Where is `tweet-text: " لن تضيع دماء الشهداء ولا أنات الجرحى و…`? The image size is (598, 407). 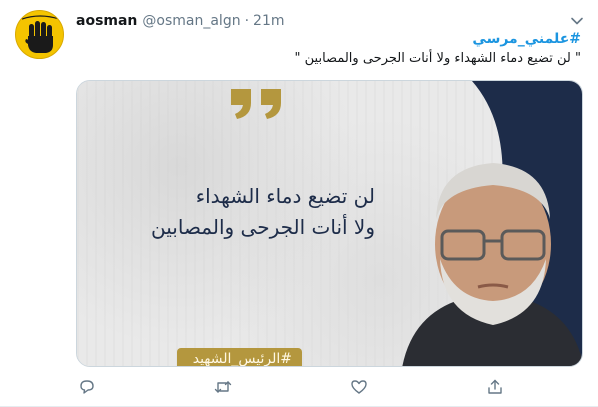 tweet-text: " لن تضيع دماء الشهداء ولا أنات الجرحى و… is located at coordinates (437, 58).